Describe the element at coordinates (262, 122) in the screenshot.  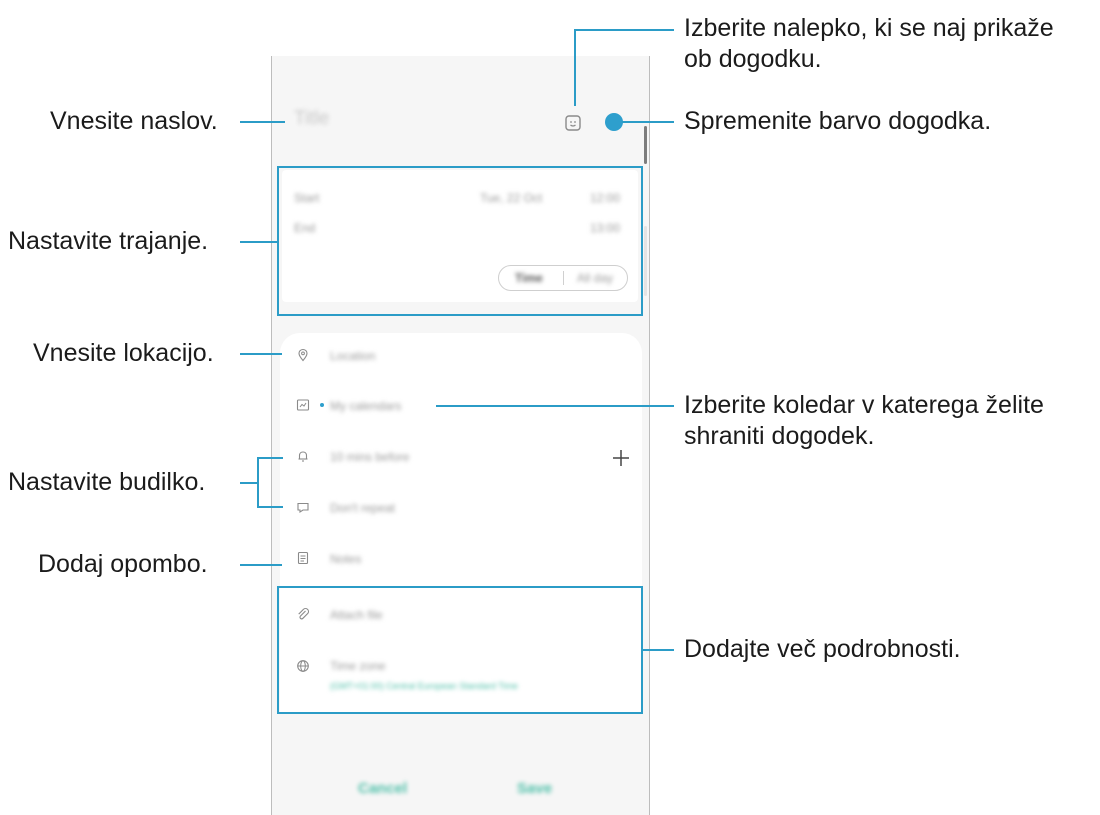
I see `title-leader` at that location.